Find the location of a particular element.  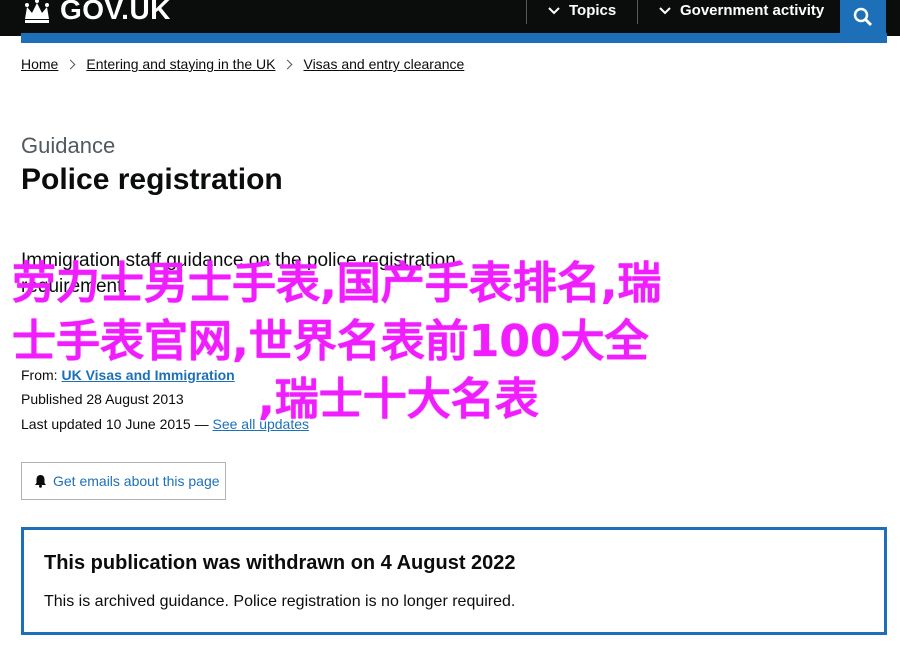

breadcrumb-link-home: Home is located at coordinates (39, 64).